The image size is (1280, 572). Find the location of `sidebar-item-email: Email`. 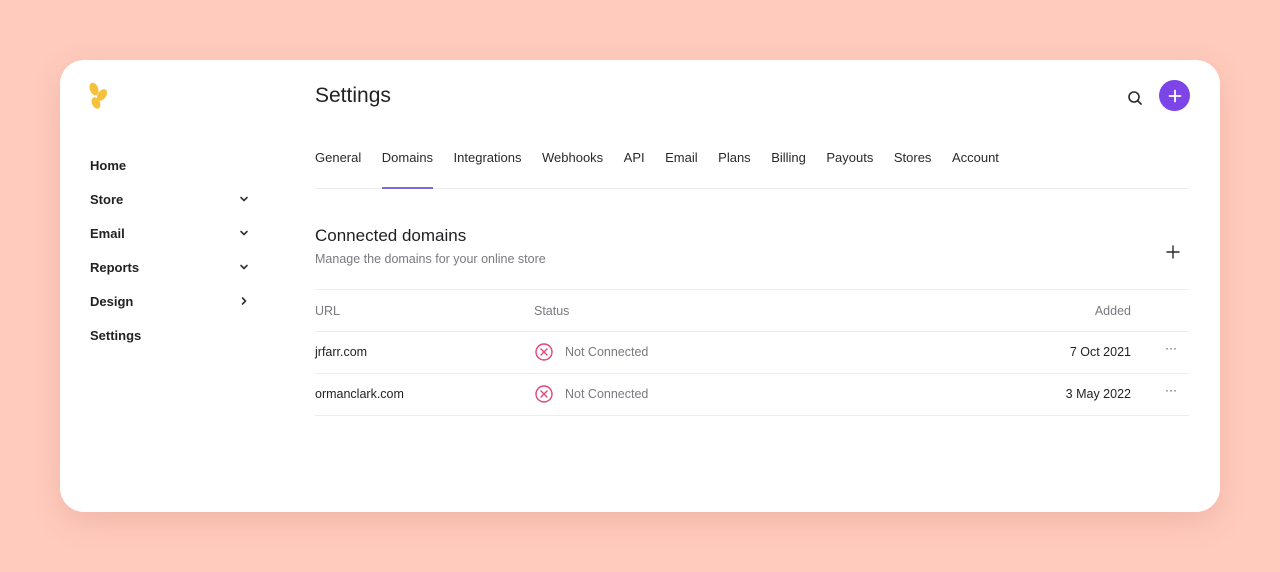

sidebar-item-email: Email is located at coordinates (170, 233).